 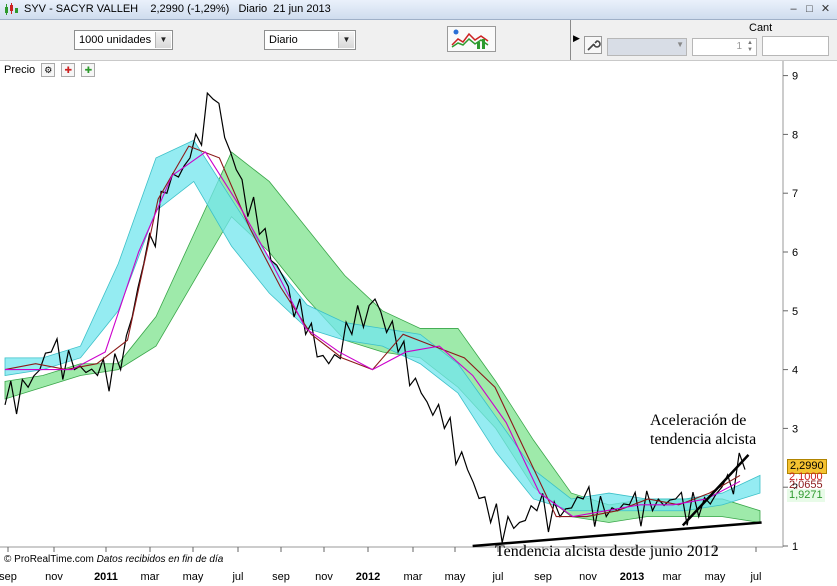 What do you see at coordinates (750, 47) in the screenshot?
I see `quantity-stepper: ▲ ▼` at bounding box center [750, 47].